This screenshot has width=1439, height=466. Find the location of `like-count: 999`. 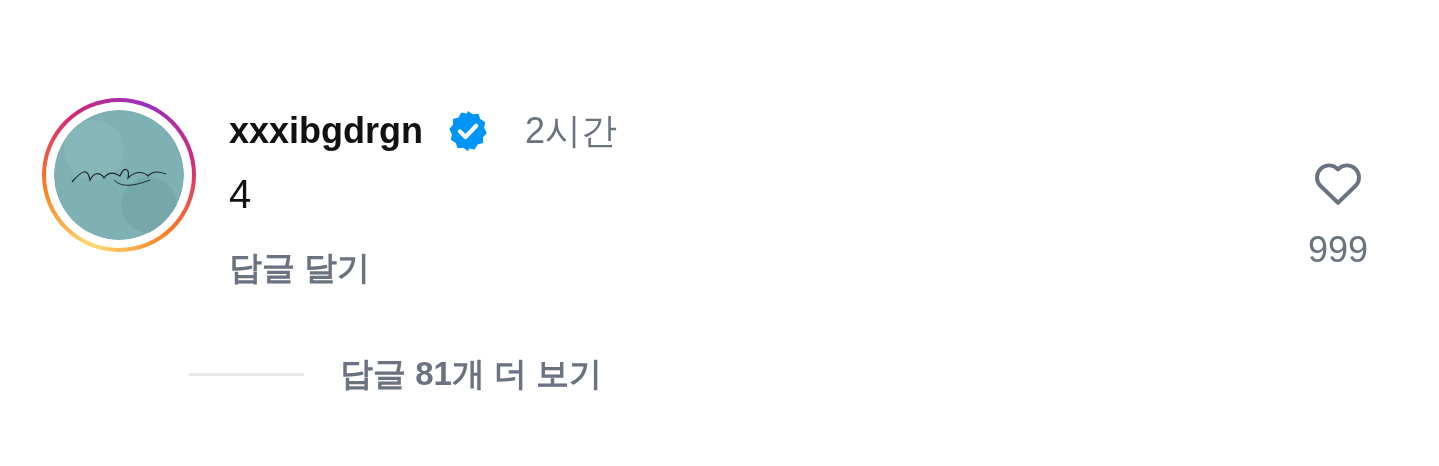

like-count: 999 is located at coordinates (1338, 250).